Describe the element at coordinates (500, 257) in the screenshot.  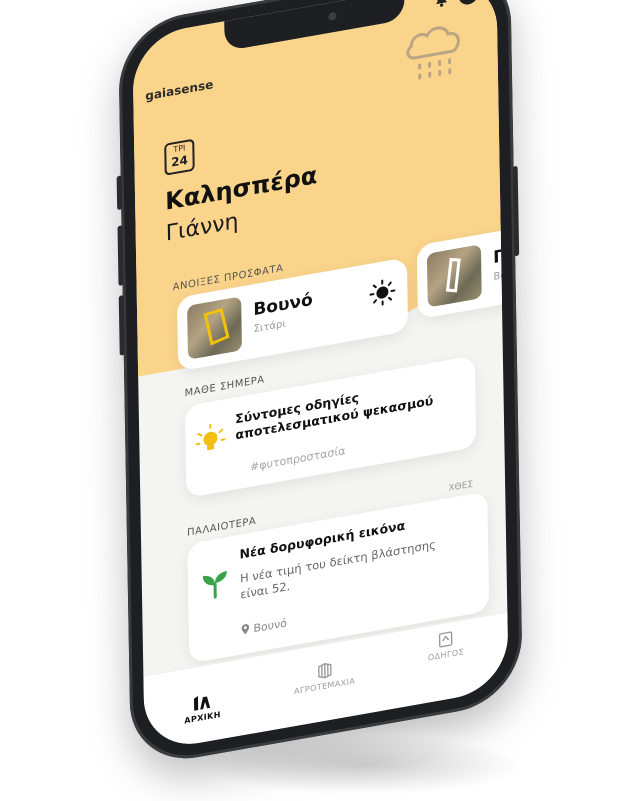
I see `field-name: Π` at that location.